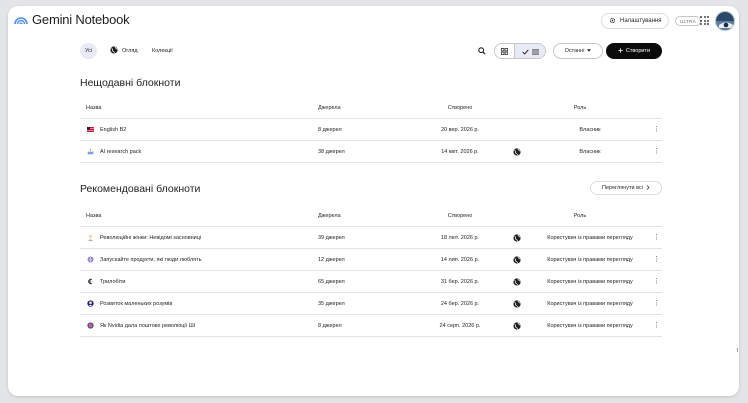 This screenshot has height=403, width=748. What do you see at coordinates (21, 20) in the screenshot?
I see `gemini-notebook-logo-icon` at bounding box center [21, 20].